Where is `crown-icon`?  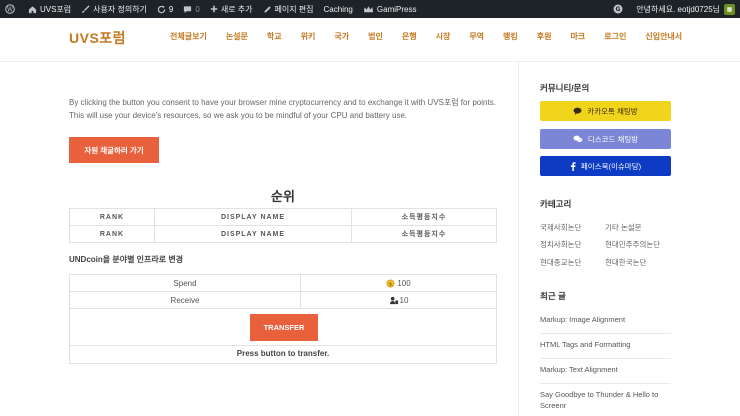
crown-icon is located at coordinates (368, 8).